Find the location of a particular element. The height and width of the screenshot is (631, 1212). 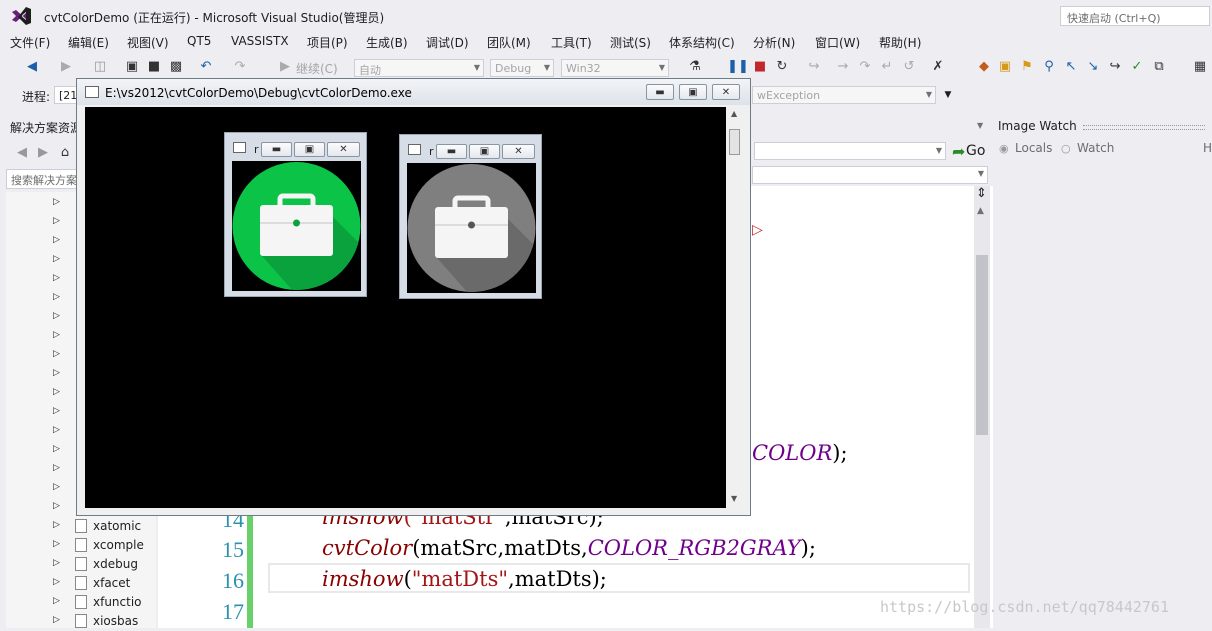

tree-item-xdebug: ▷ xdebug is located at coordinates (81, 564).